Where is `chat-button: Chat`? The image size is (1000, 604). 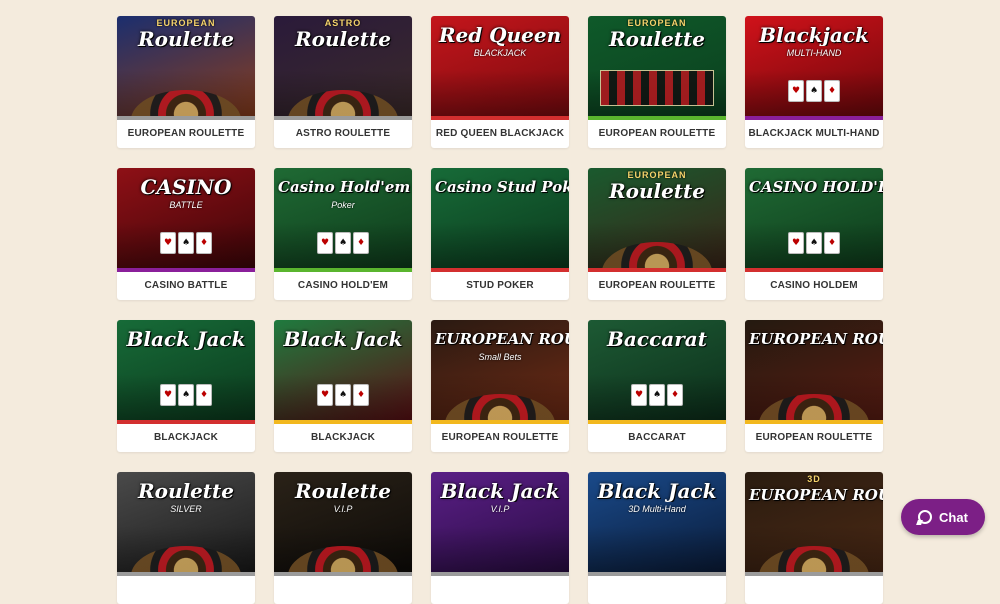
chat-button: Chat is located at coordinates (943, 517).